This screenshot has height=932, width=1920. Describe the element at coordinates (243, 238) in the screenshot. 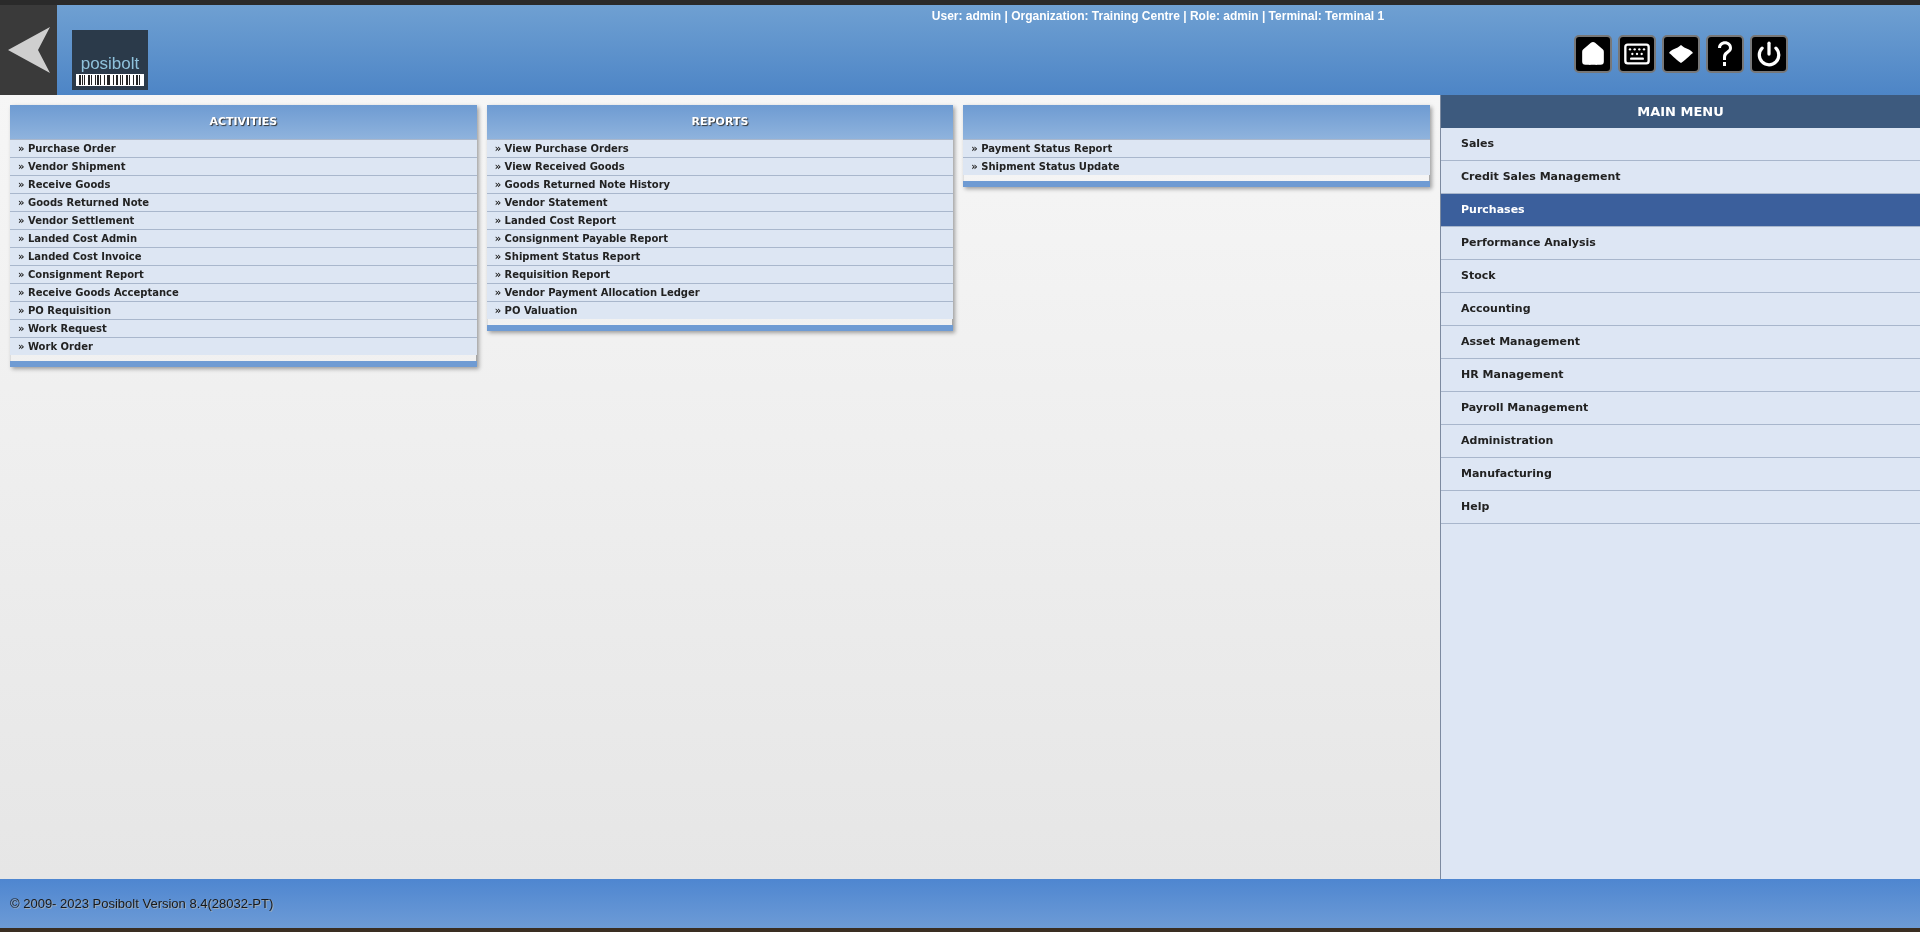

I see `panel-link: » Landed Cost Admin` at that location.